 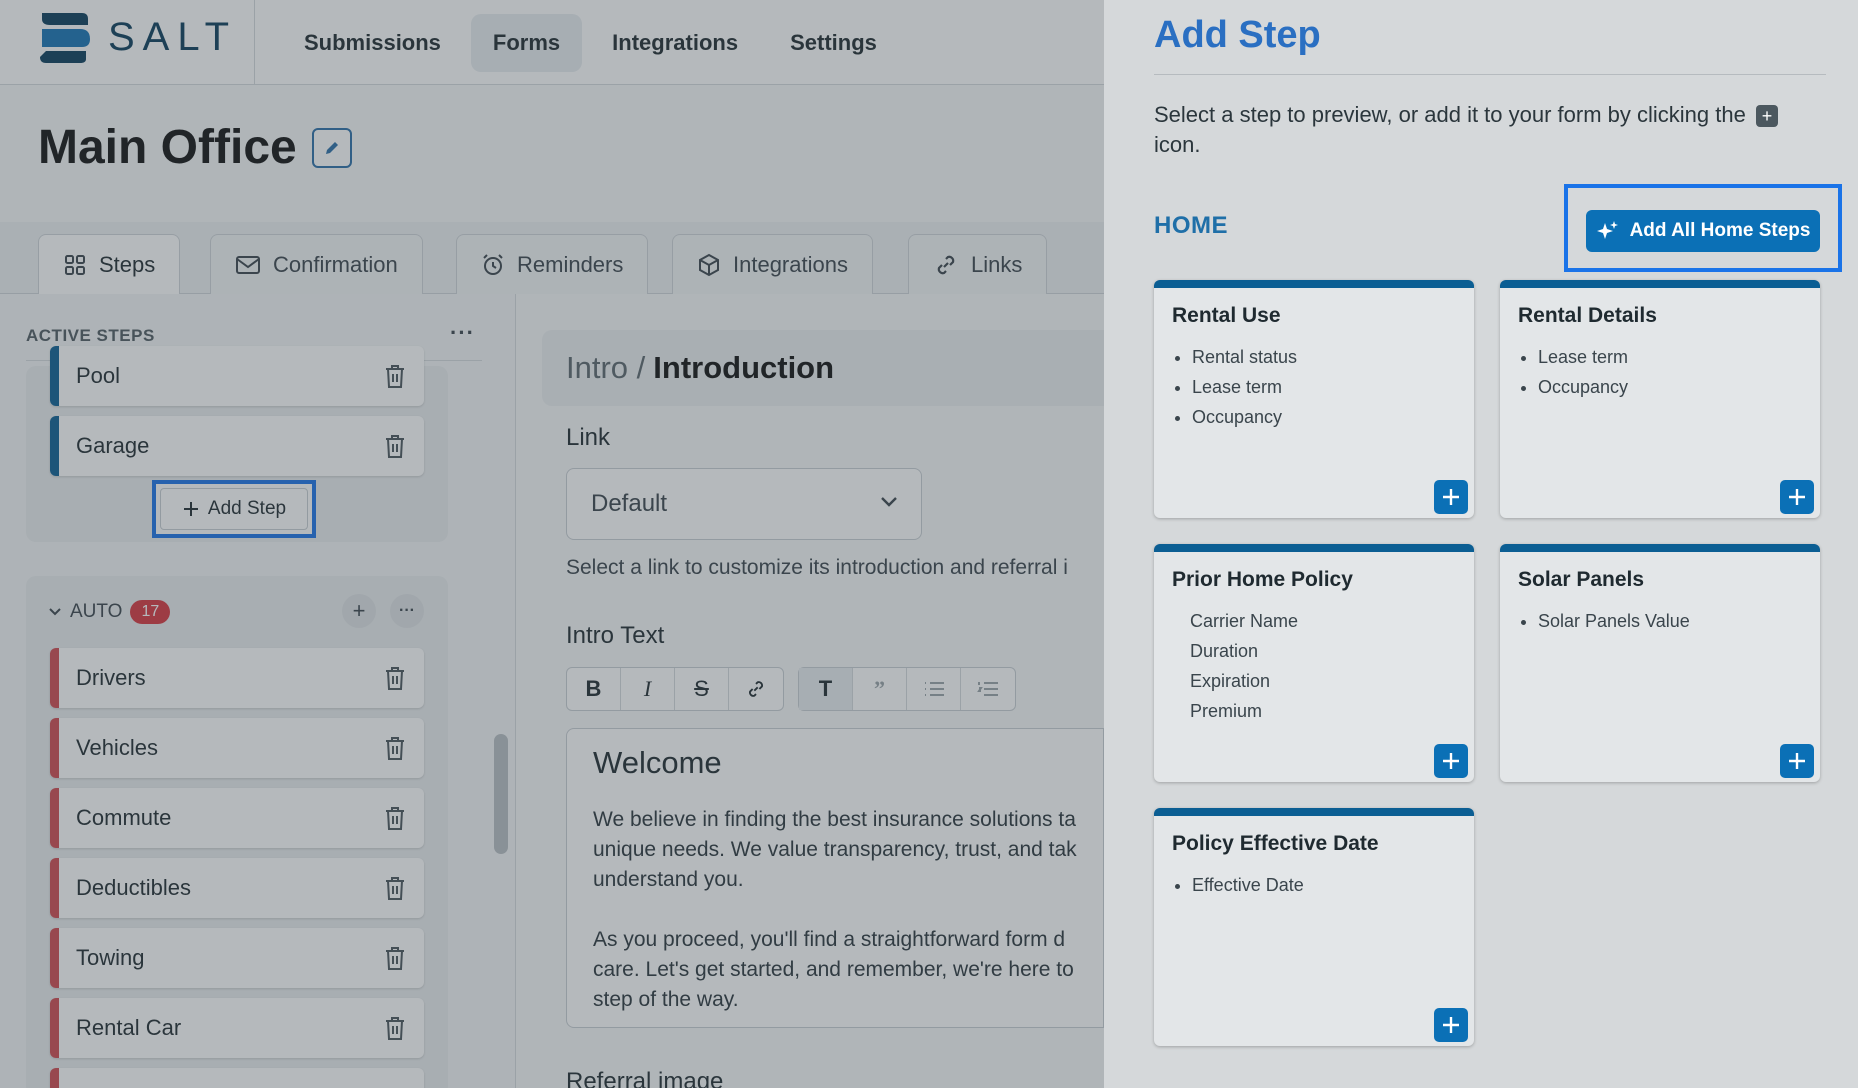 I want to click on add-all-home-steps-button: Add All Home Steps, so click(x=1703, y=231).